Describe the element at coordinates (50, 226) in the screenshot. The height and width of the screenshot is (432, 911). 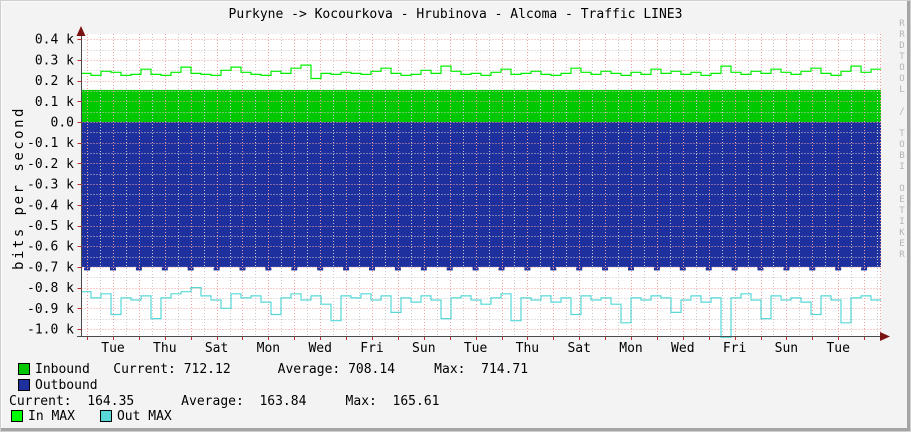
I see `svg-text: -0.5 k` at that location.